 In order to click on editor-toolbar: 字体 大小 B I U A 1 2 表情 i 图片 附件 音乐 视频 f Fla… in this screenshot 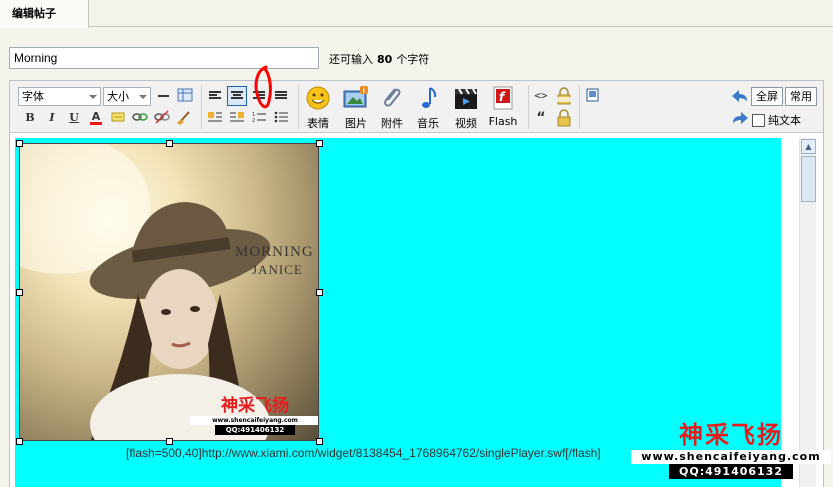, I will do `click(416, 99)`.